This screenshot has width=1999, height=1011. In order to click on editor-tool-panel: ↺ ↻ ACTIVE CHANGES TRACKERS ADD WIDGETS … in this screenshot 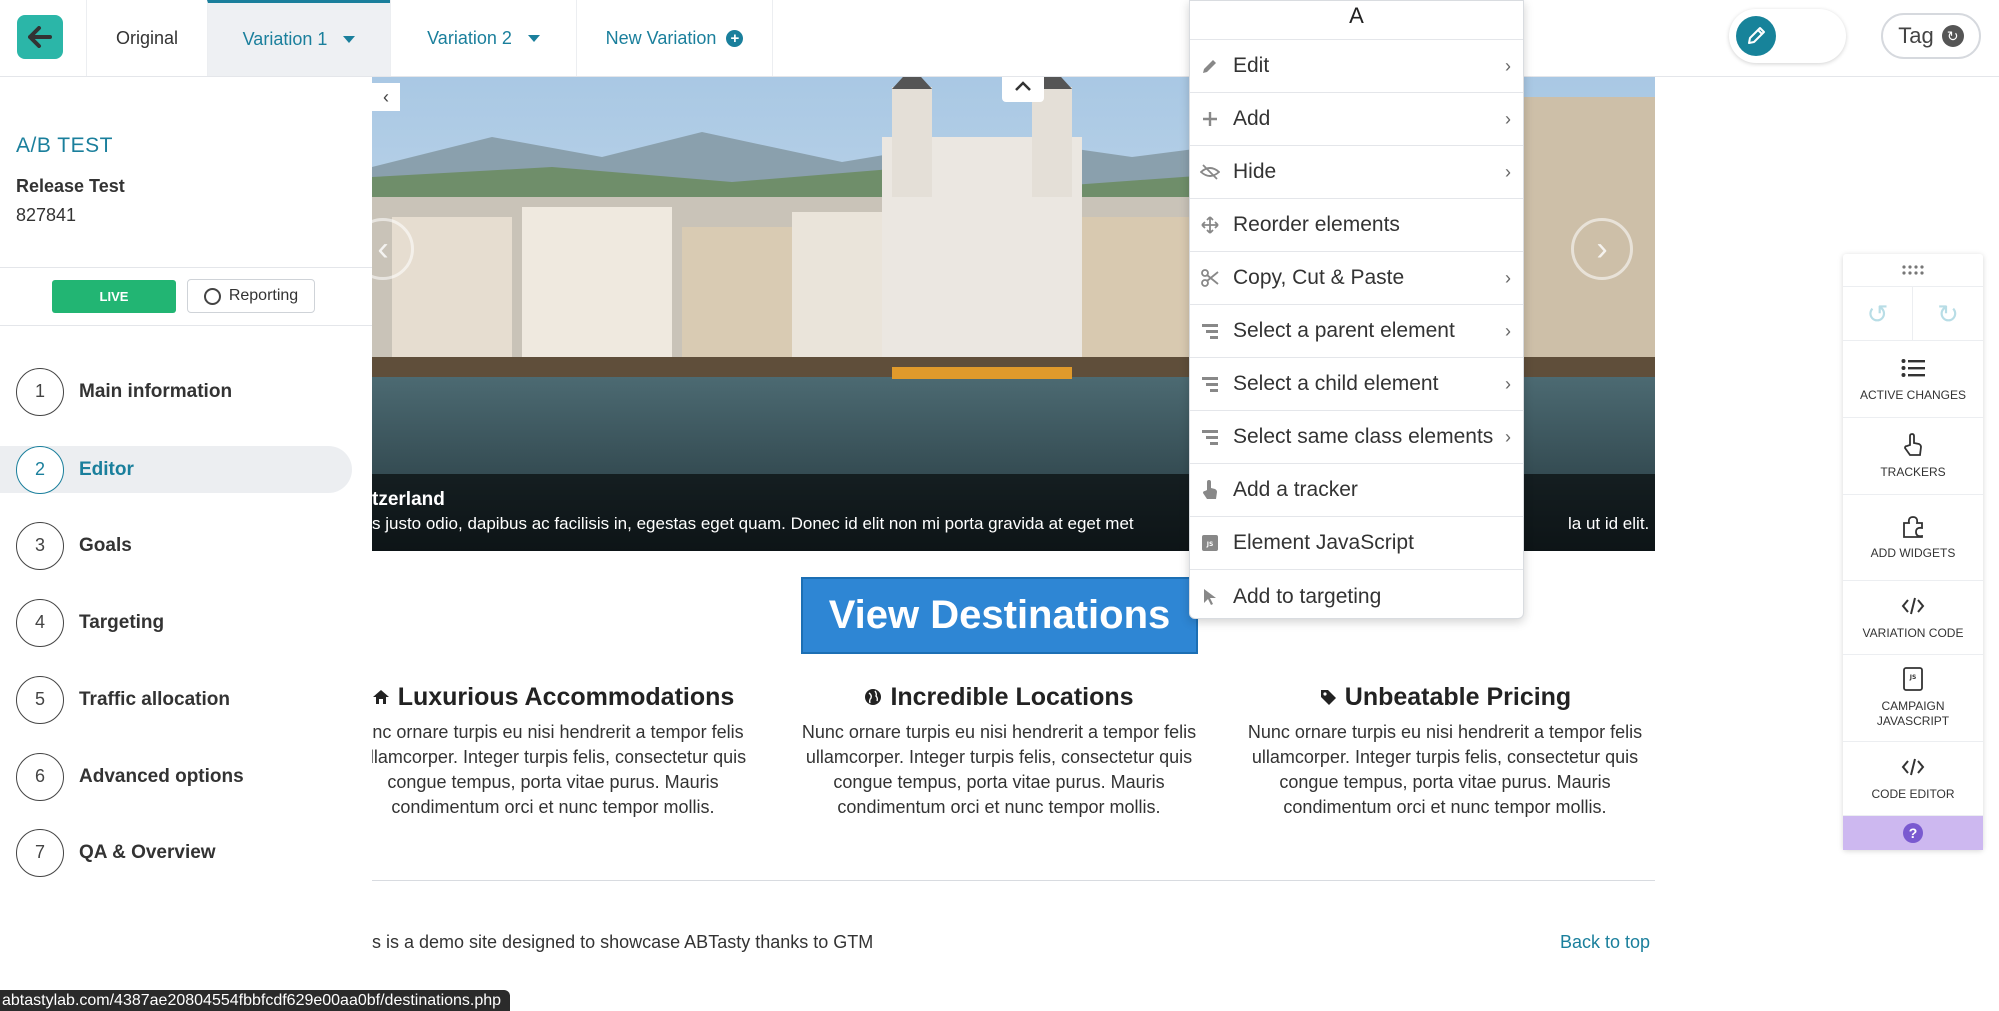, I will do `click(1913, 552)`.